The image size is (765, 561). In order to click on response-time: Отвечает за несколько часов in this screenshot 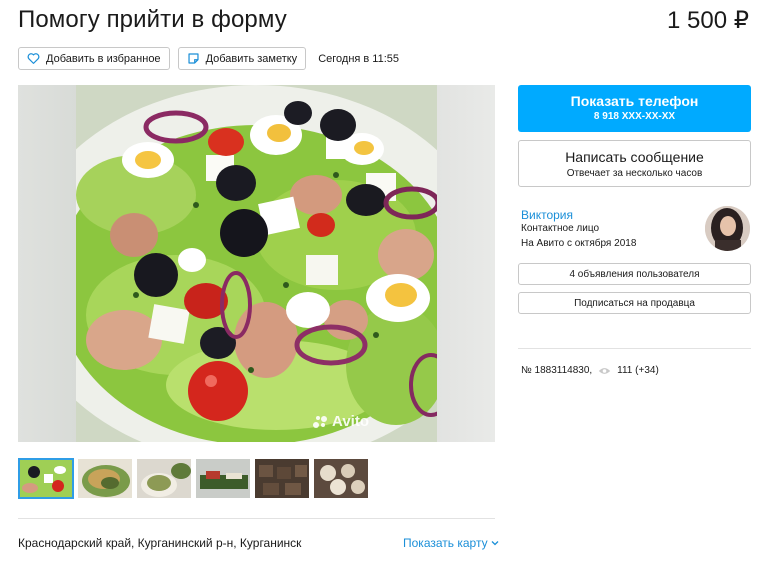, I will do `click(634, 173)`.